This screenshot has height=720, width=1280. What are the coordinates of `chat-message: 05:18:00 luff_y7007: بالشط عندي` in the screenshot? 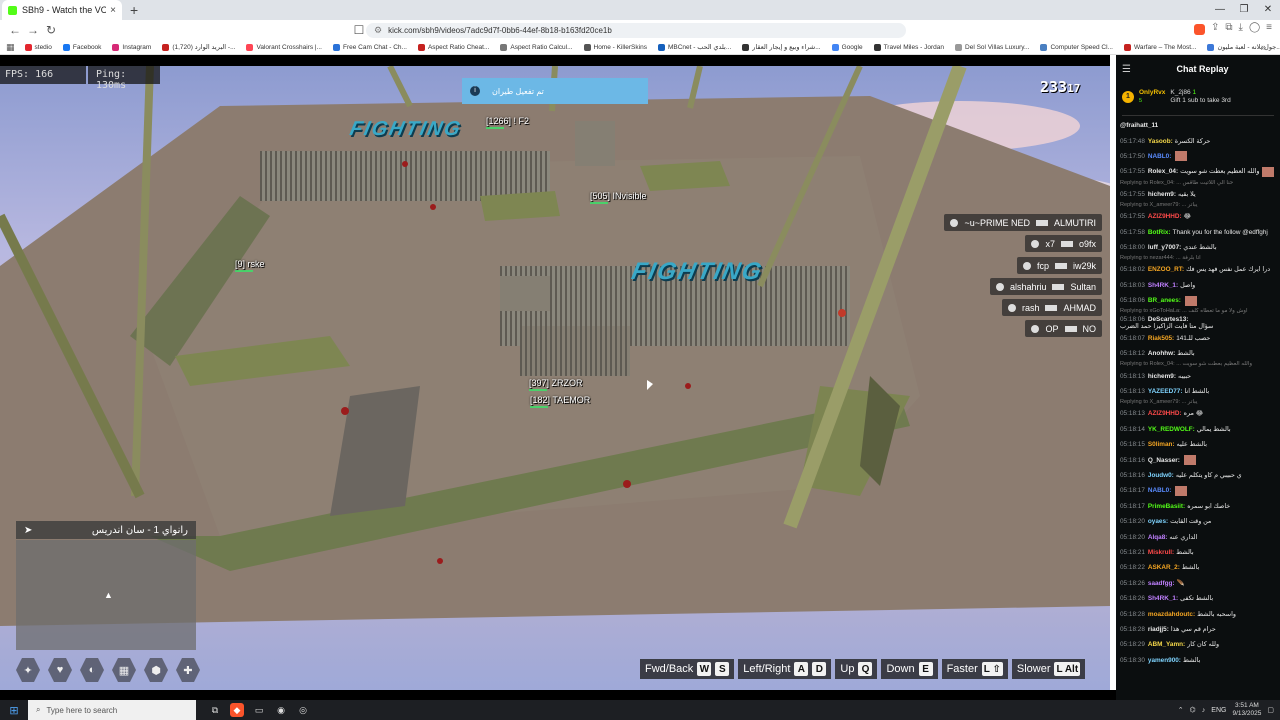 It's located at (1198, 247).